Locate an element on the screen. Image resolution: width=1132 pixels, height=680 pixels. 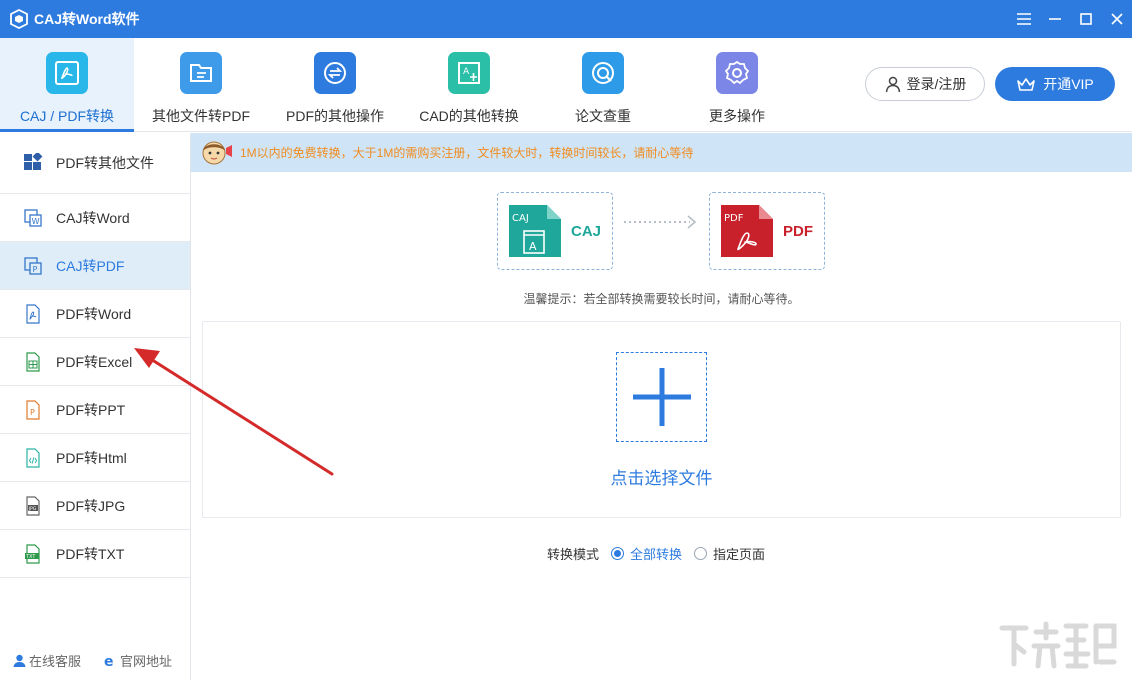
close-icon is located at coordinates (1116, 19).